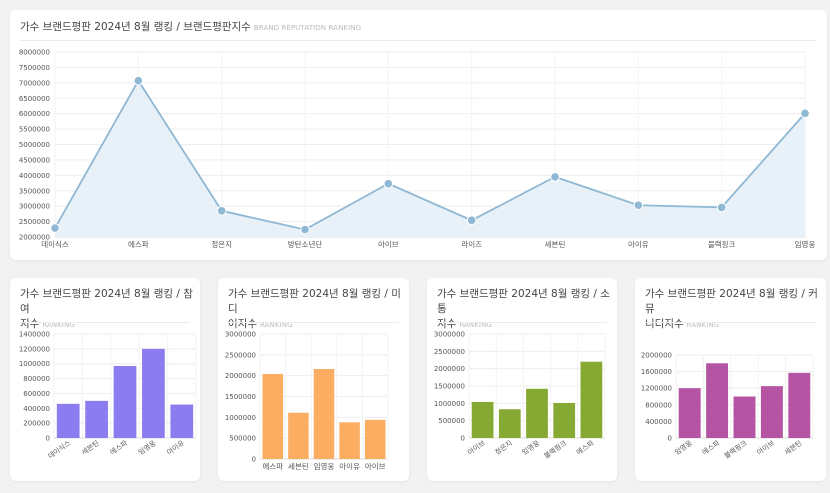 This screenshot has height=493, width=830. What do you see at coordinates (34, 114) in the screenshot?
I see `main-ytick-label: 6000000` at bounding box center [34, 114].